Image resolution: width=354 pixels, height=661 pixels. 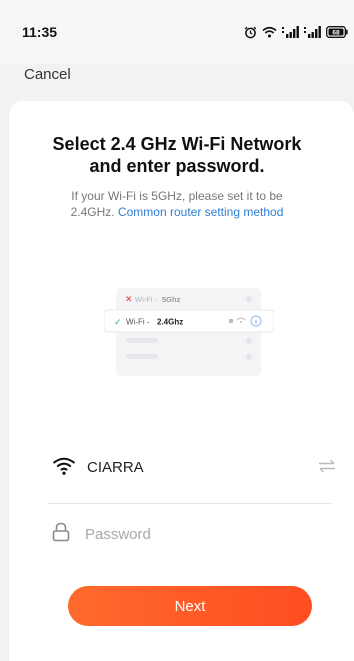 What do you see at coordinates (200, 212) in the screenshot?
I see `router-setting-link: Common router setting method` at bounding box center [200, 212].